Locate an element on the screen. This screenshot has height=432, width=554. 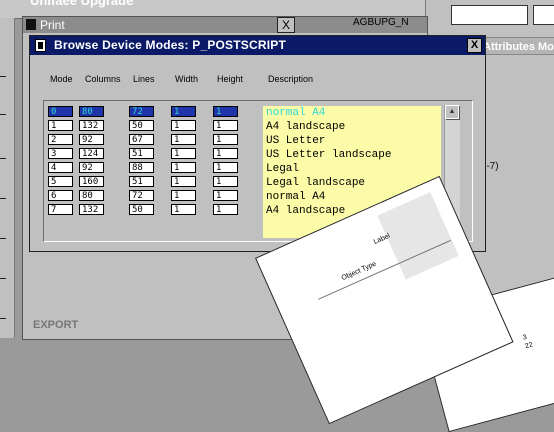
grid-cell-mode: 0 is located at coordinates (60, 111).